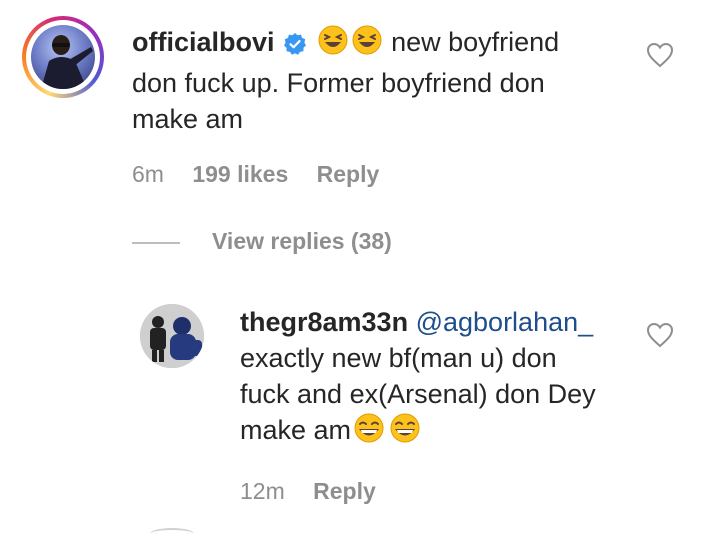 The width and height of the screenshot is (720, 540). Describe the element at coordinates (203, 42) in the screenshot. I see `comment-username: officialbovi` at that location.